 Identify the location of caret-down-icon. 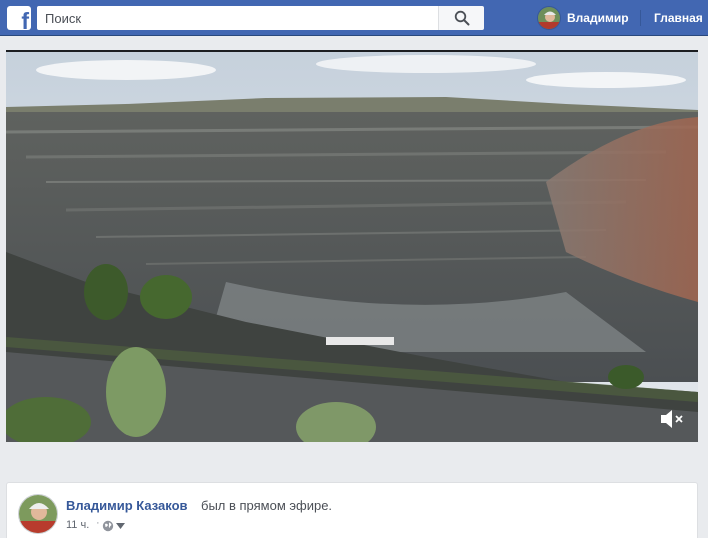
(120, 526).